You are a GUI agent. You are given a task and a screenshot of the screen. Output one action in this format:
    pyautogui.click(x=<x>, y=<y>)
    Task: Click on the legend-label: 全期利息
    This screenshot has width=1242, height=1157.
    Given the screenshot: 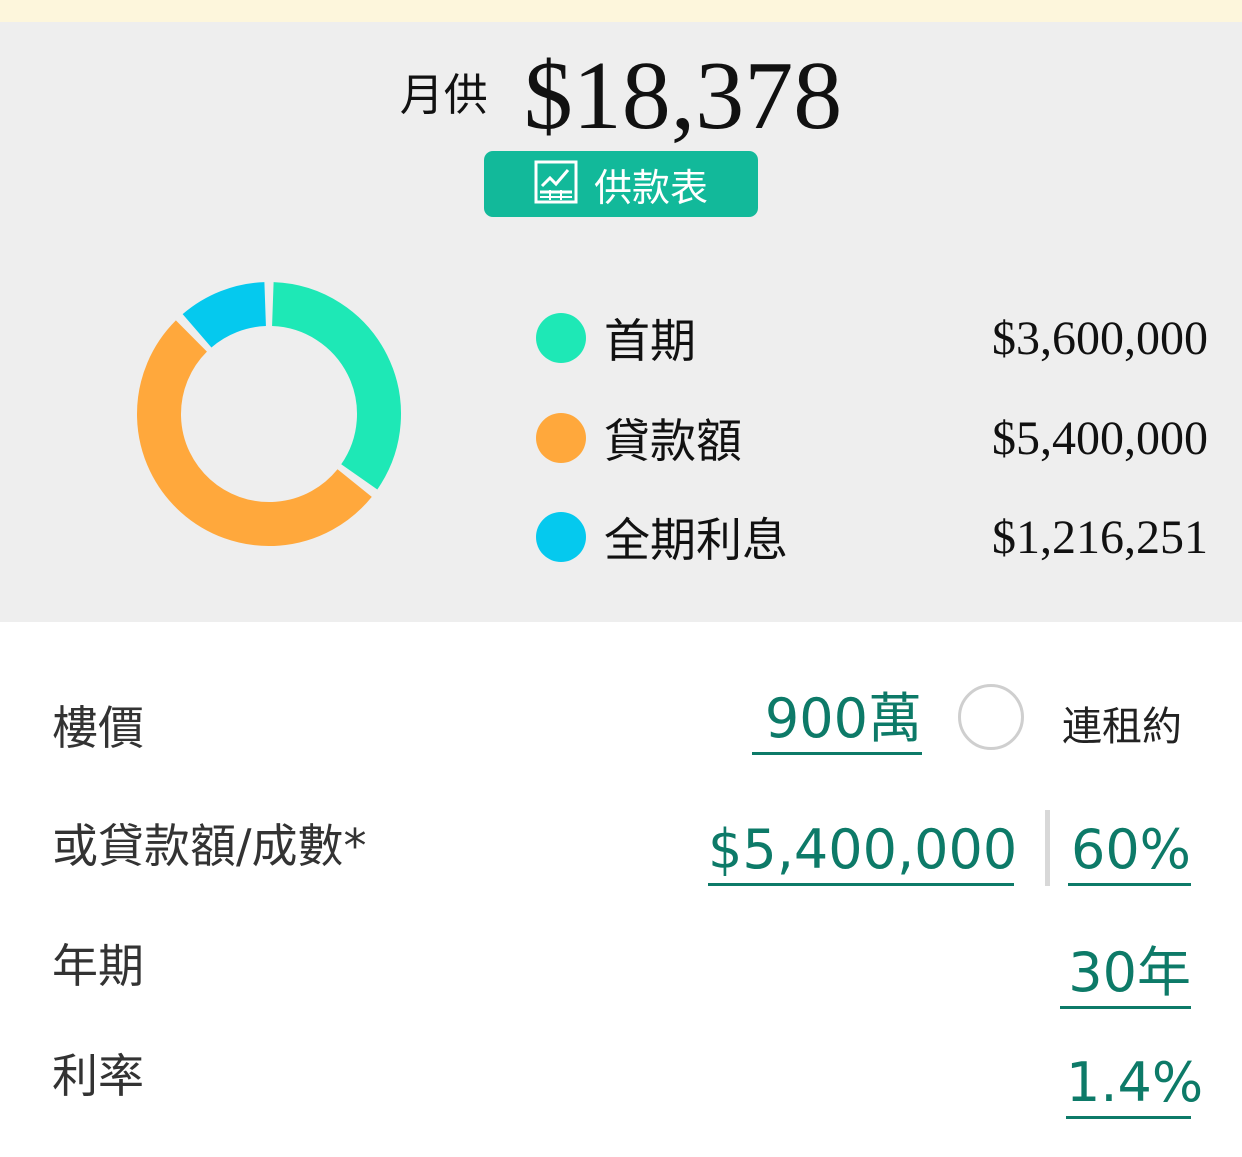 What is the action you would take?
    pyautogui.click(x=696, y=540)
    